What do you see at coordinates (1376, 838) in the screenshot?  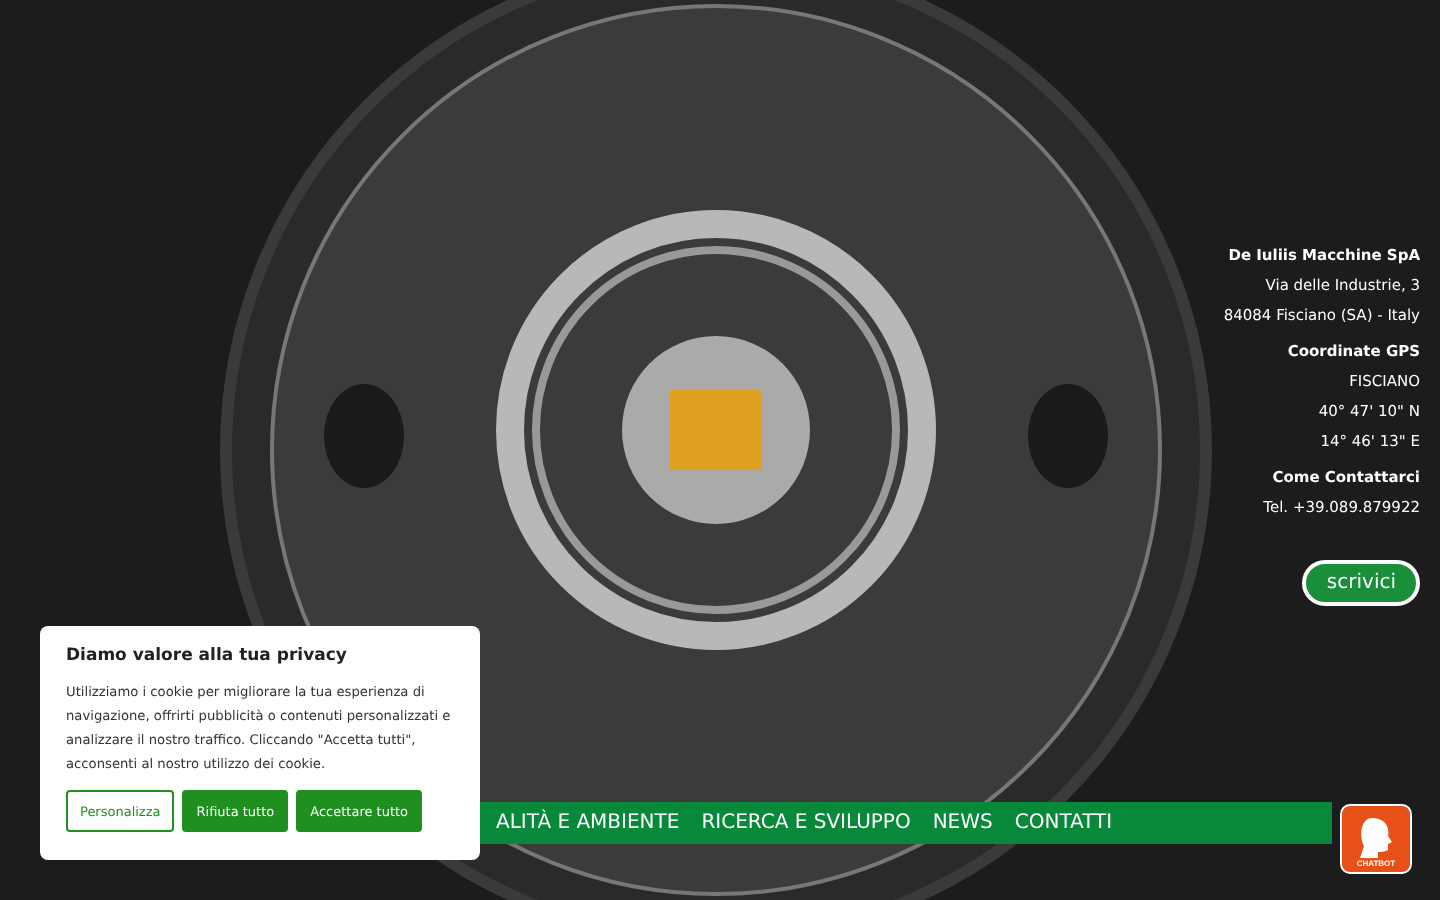 I see `head-profile-icon` at bounding box center [1376, 838].